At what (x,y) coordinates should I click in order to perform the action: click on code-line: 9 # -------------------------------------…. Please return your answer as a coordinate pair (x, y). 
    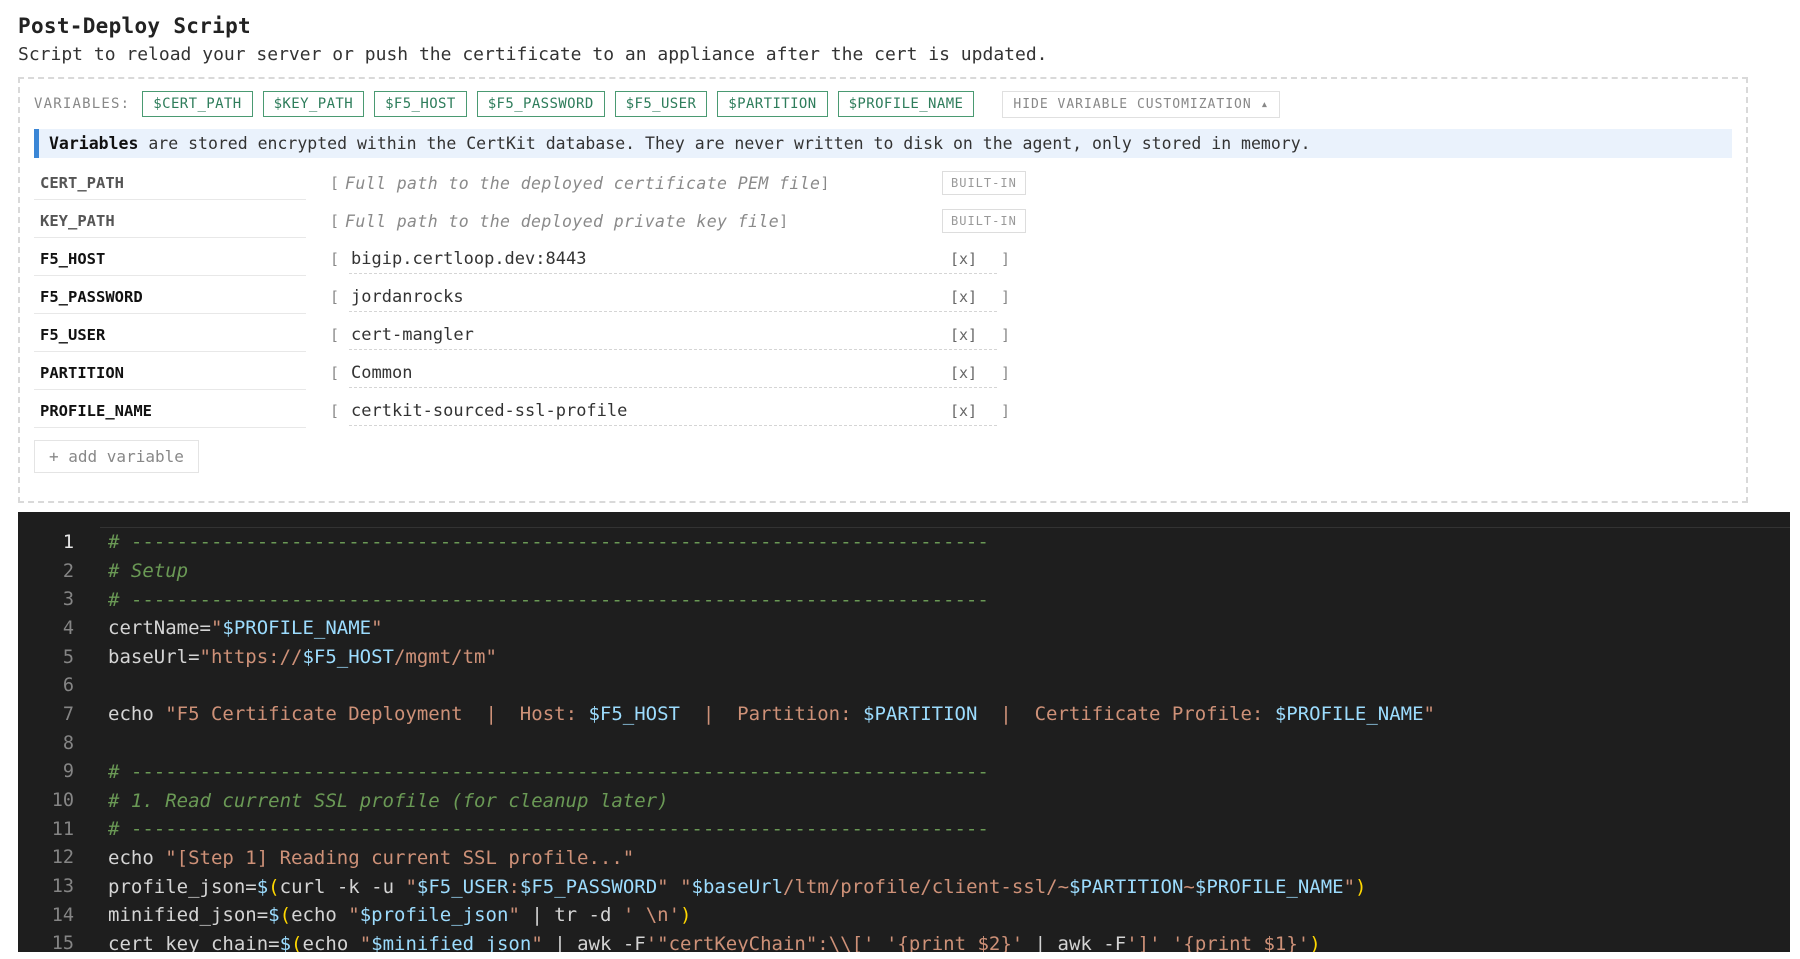
    Looking at the image, I should click on (726, 772).